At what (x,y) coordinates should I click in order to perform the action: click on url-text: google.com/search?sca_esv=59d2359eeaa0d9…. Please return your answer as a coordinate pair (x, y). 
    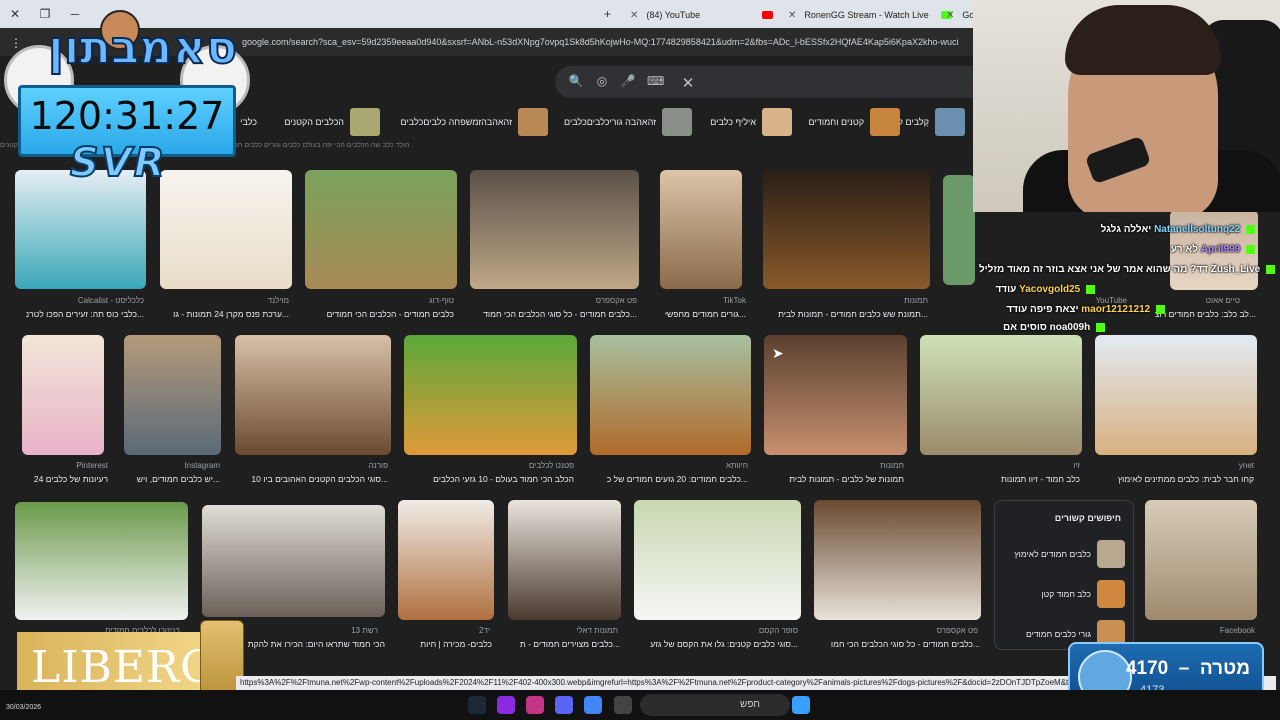
    Looking at the image, I should click on (607, 42).